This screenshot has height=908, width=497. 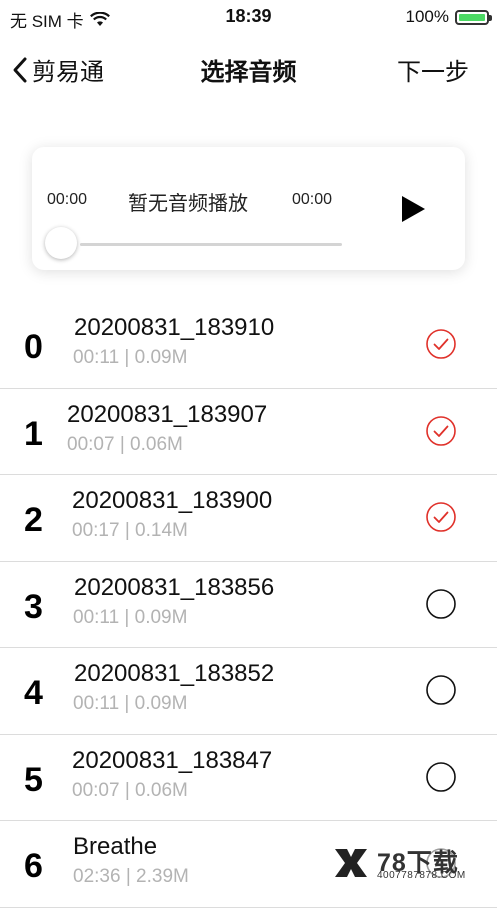 What do you see at coordinates (130, 530) in the screenshot?
I see `item-duration-size: 00:17 | 0.14M` at bounding box center [130, 530].